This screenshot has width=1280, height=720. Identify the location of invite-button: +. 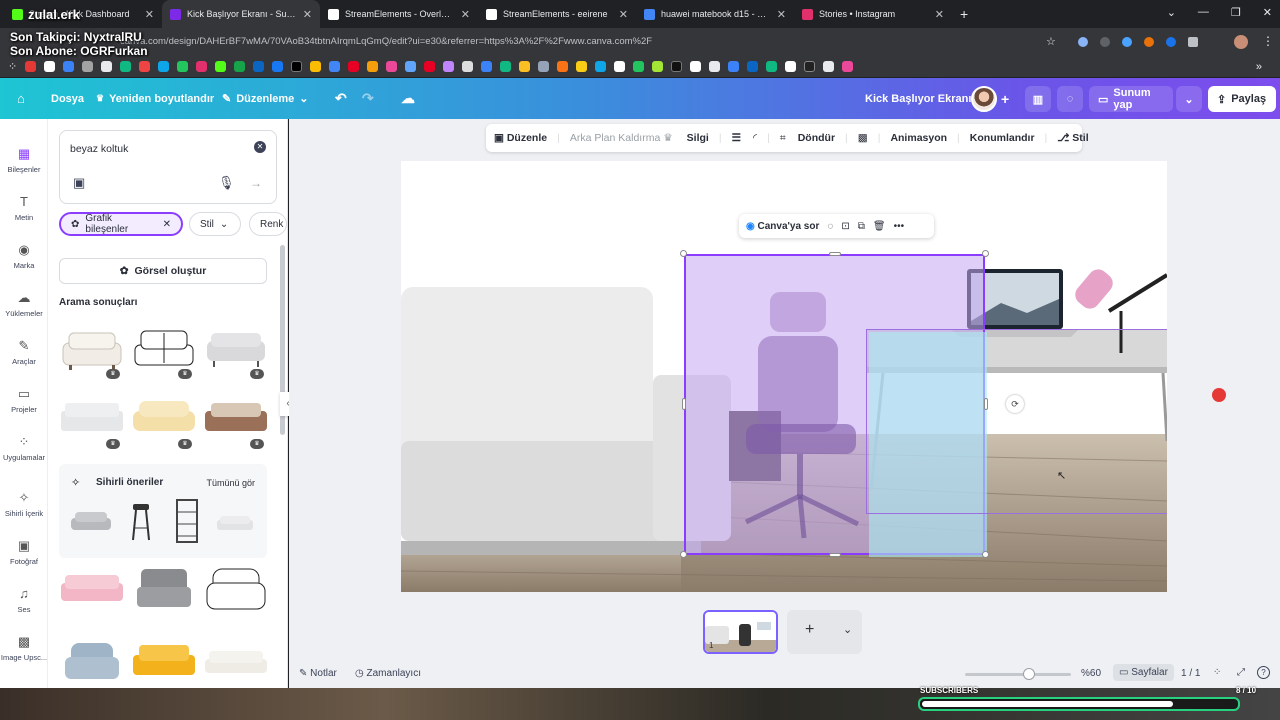
(1005, 98).